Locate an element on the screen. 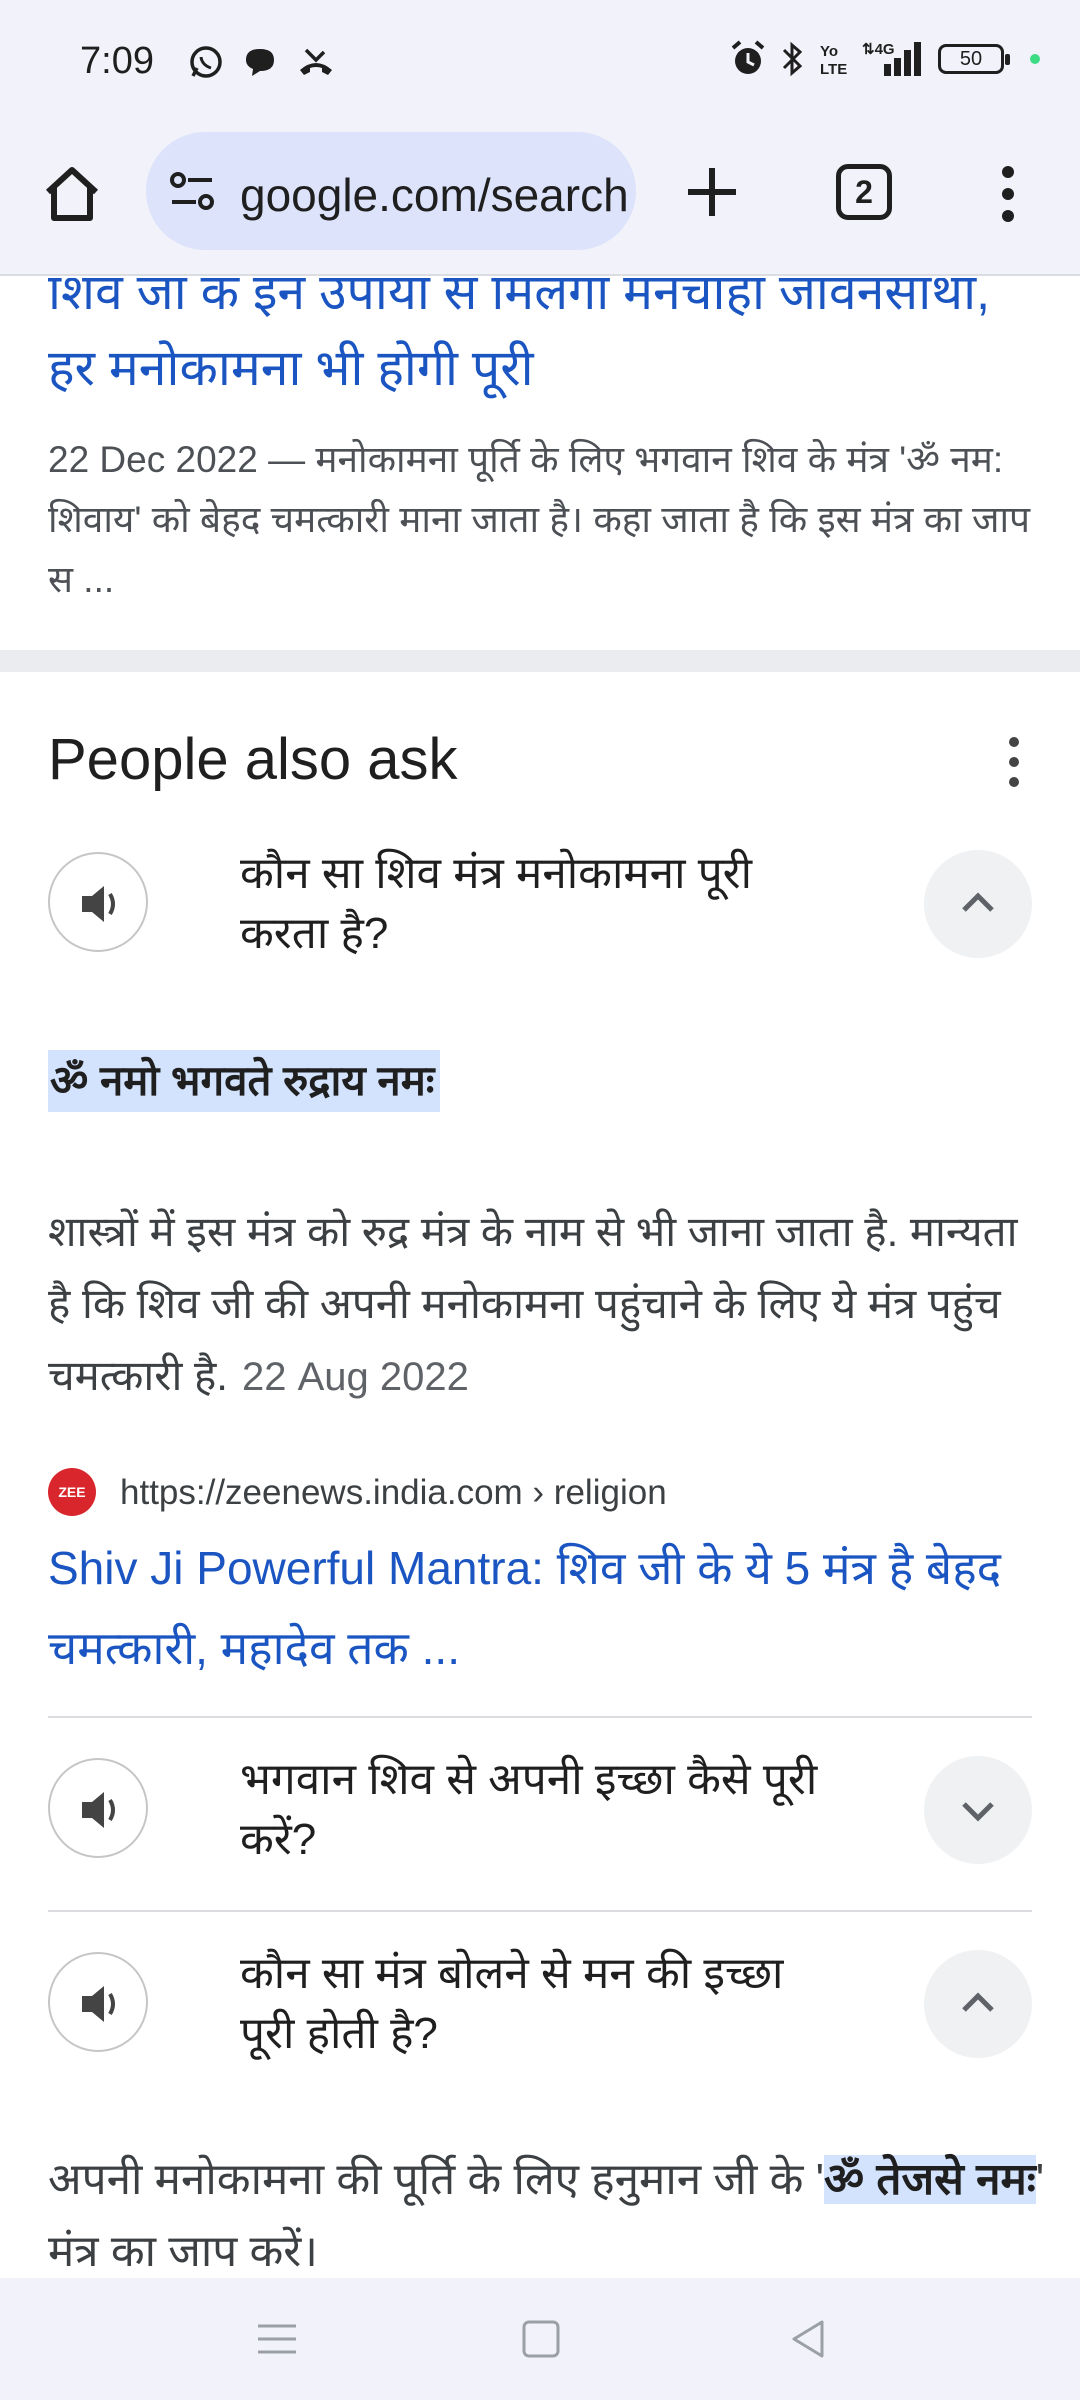 The image size is (1080, 2400). section-divider is located at coordinates (540, 661).